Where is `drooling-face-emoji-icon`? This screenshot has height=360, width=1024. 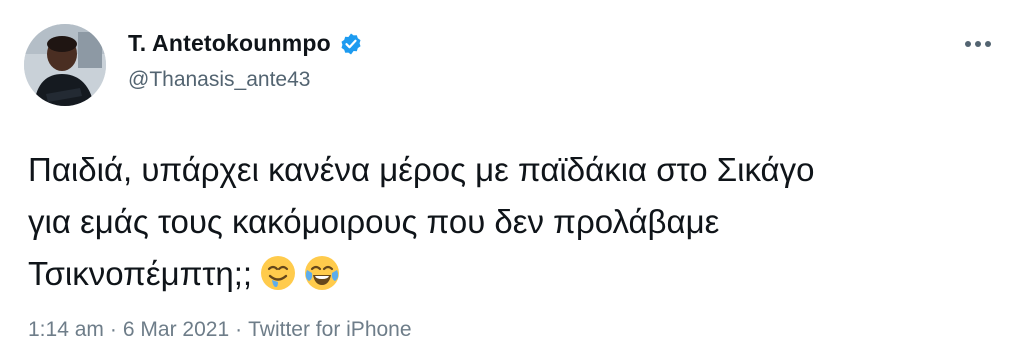 drooling-face-emoji-icon is located at coordinates (278, 272).